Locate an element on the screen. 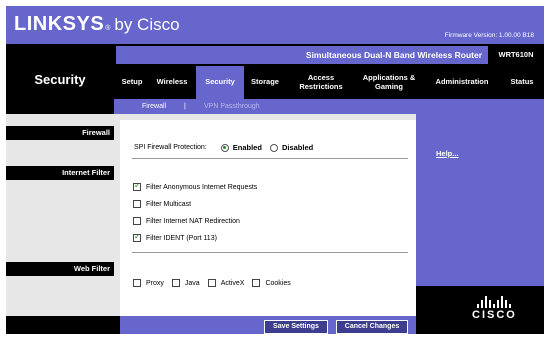  activex-checkbox is located at coordinates (211, 283).